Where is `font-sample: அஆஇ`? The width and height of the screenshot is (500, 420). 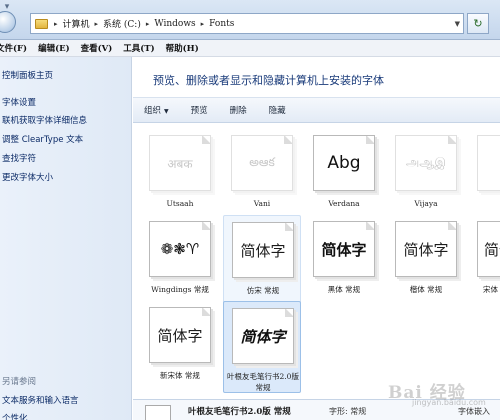
font-sample: அஆஇ is located at coordinates (426, 162).